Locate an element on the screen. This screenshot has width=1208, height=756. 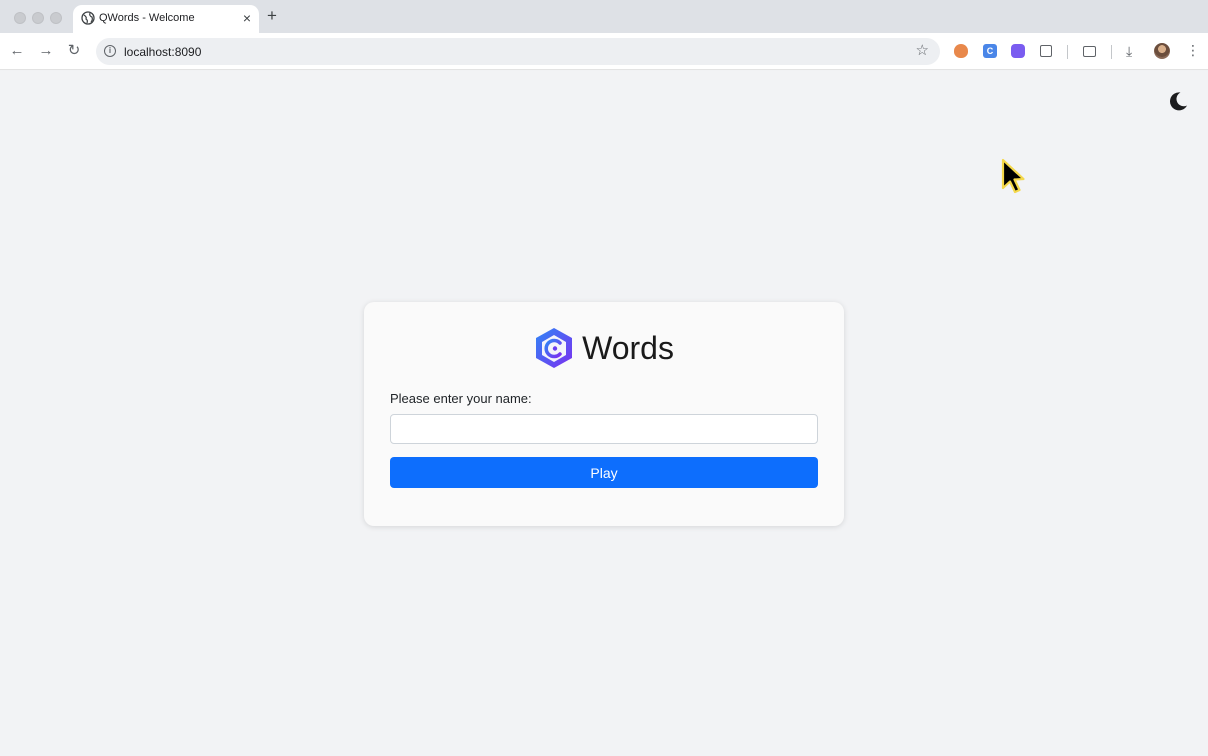
maximize-window-button is located at coordinates (56, 18).